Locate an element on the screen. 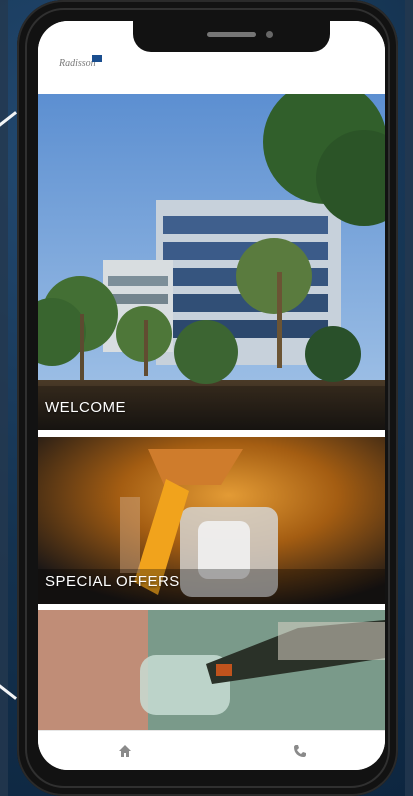  speaker-icon is located at coordinates (231, 34).